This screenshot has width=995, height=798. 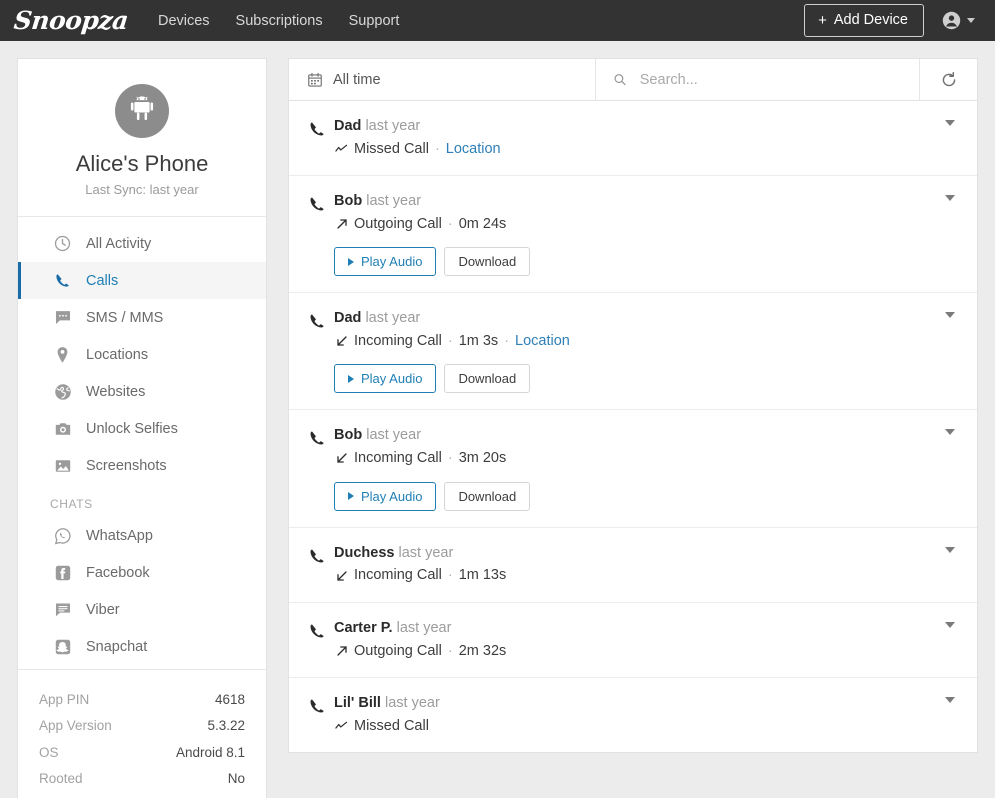 I want to click on table-row: Lil' Bill last year Missed Call, so click(x=633, y=715).